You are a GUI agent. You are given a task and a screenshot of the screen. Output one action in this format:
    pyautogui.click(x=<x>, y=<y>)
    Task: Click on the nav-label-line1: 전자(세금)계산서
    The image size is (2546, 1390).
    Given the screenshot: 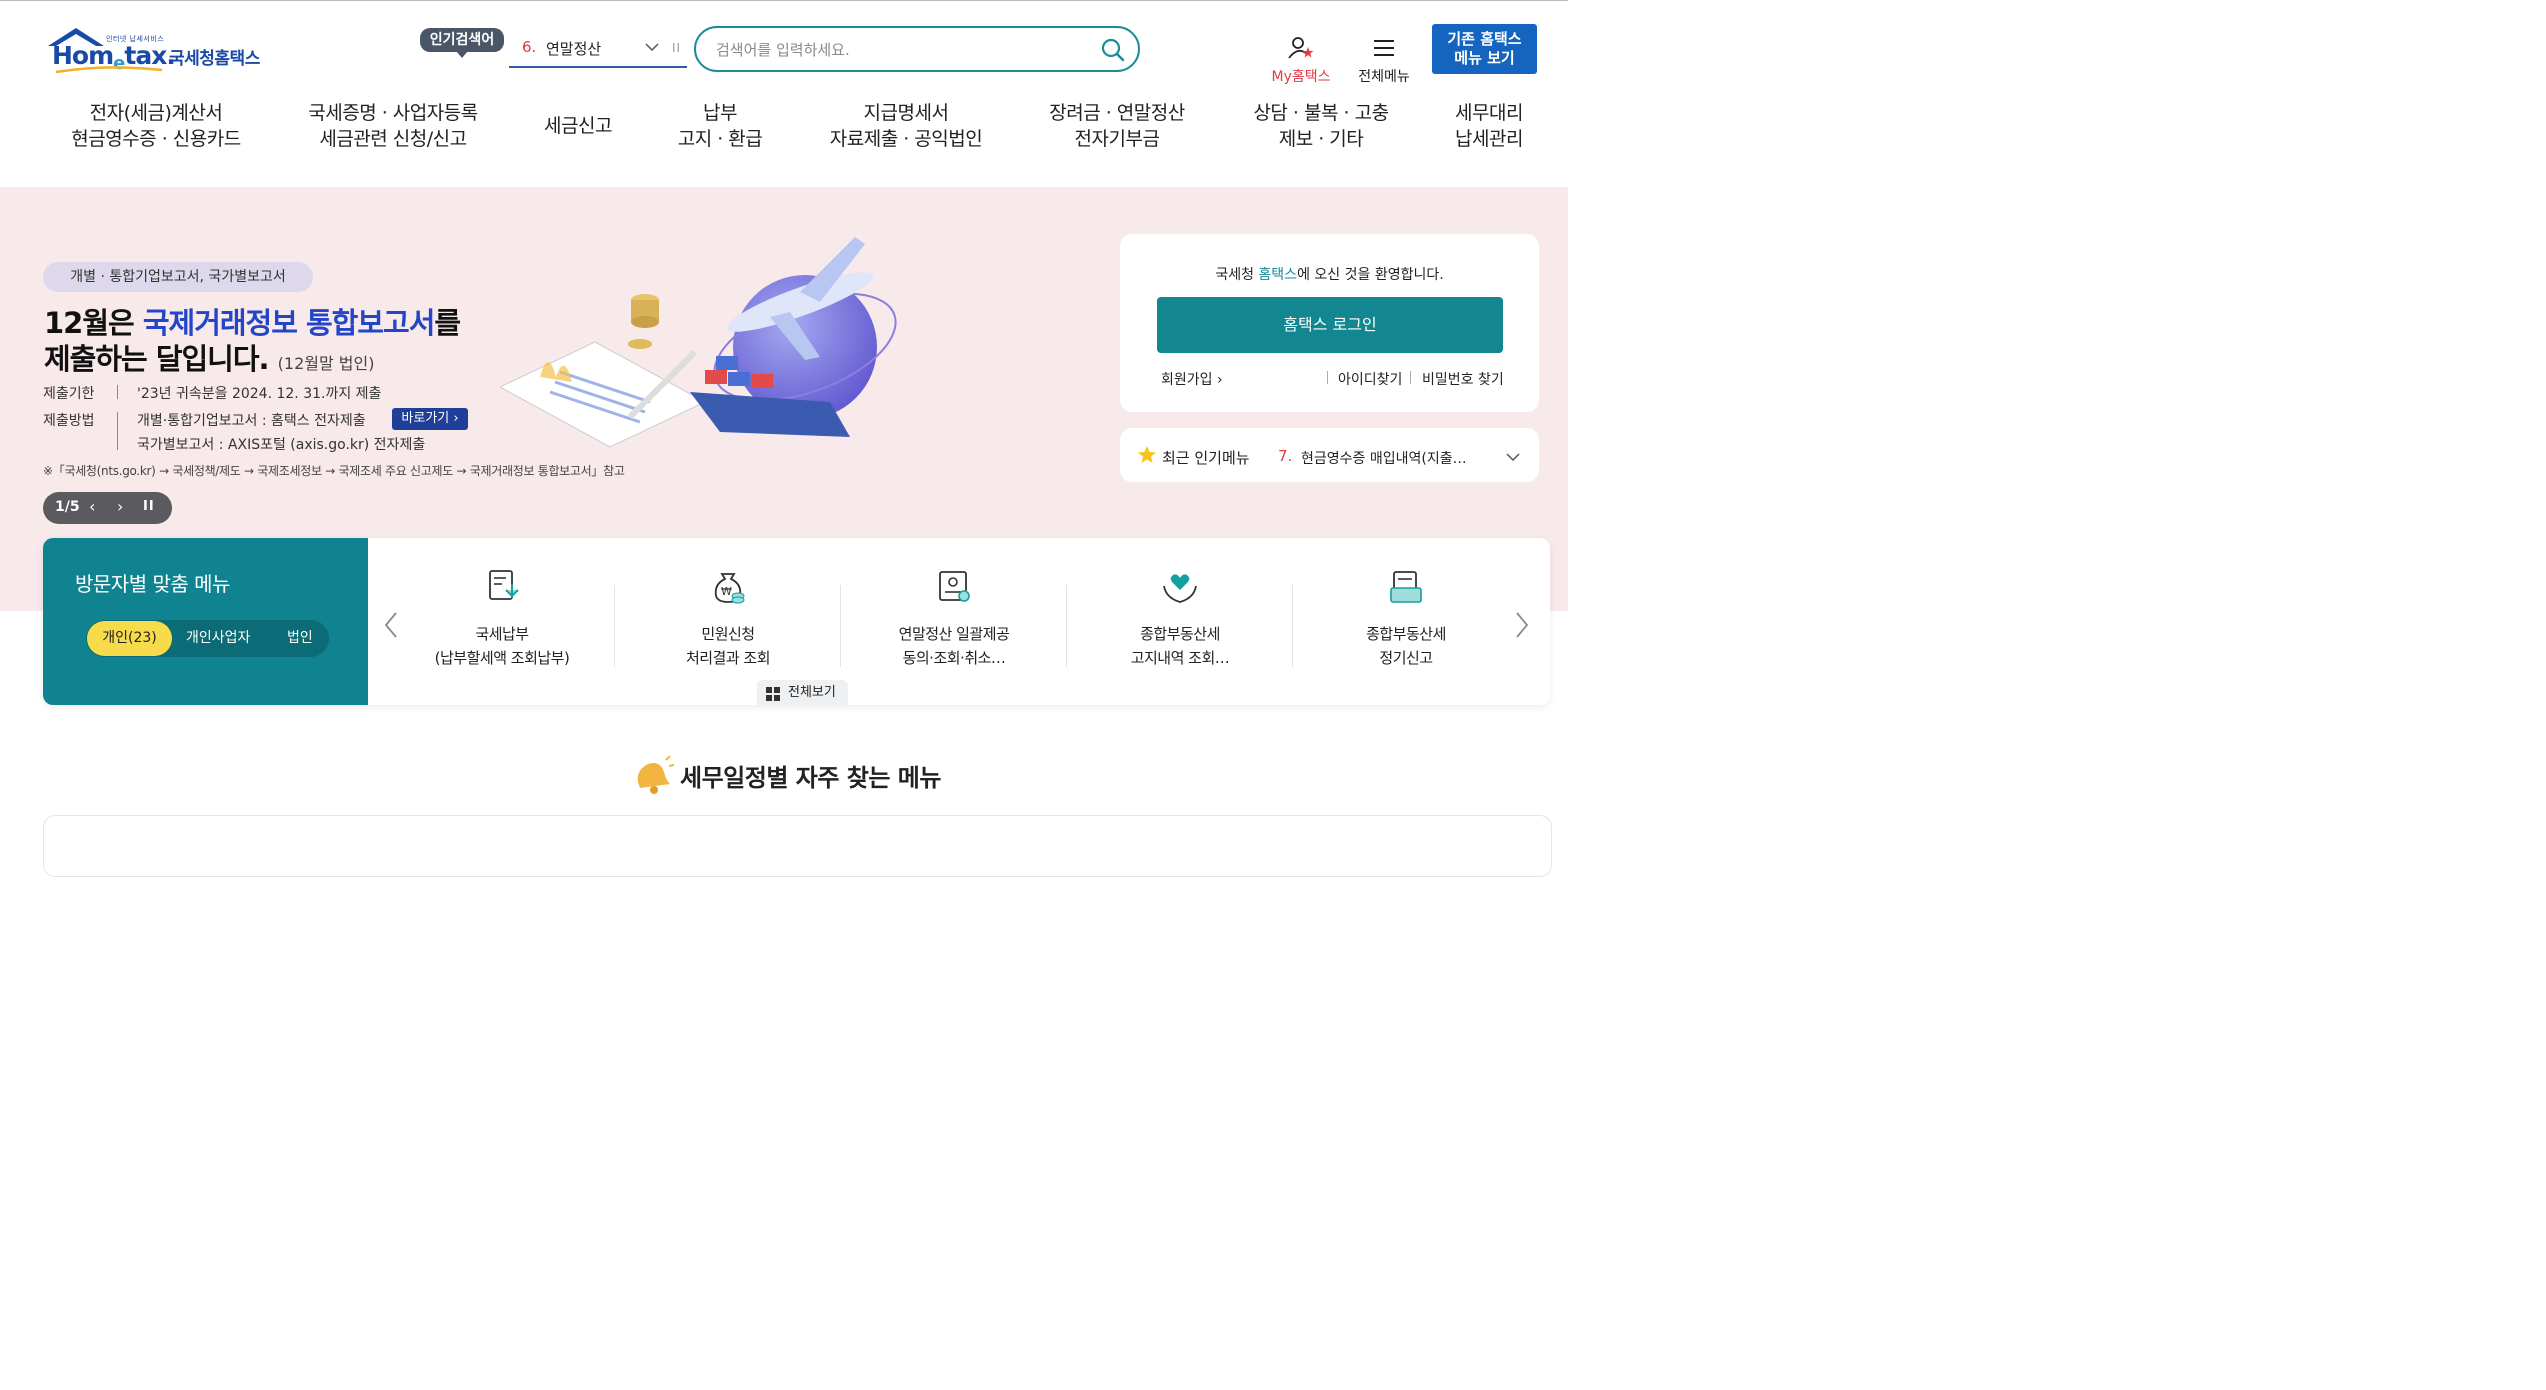 What is the action you would take?
    pyautogui.click(x=156, y=113)
    